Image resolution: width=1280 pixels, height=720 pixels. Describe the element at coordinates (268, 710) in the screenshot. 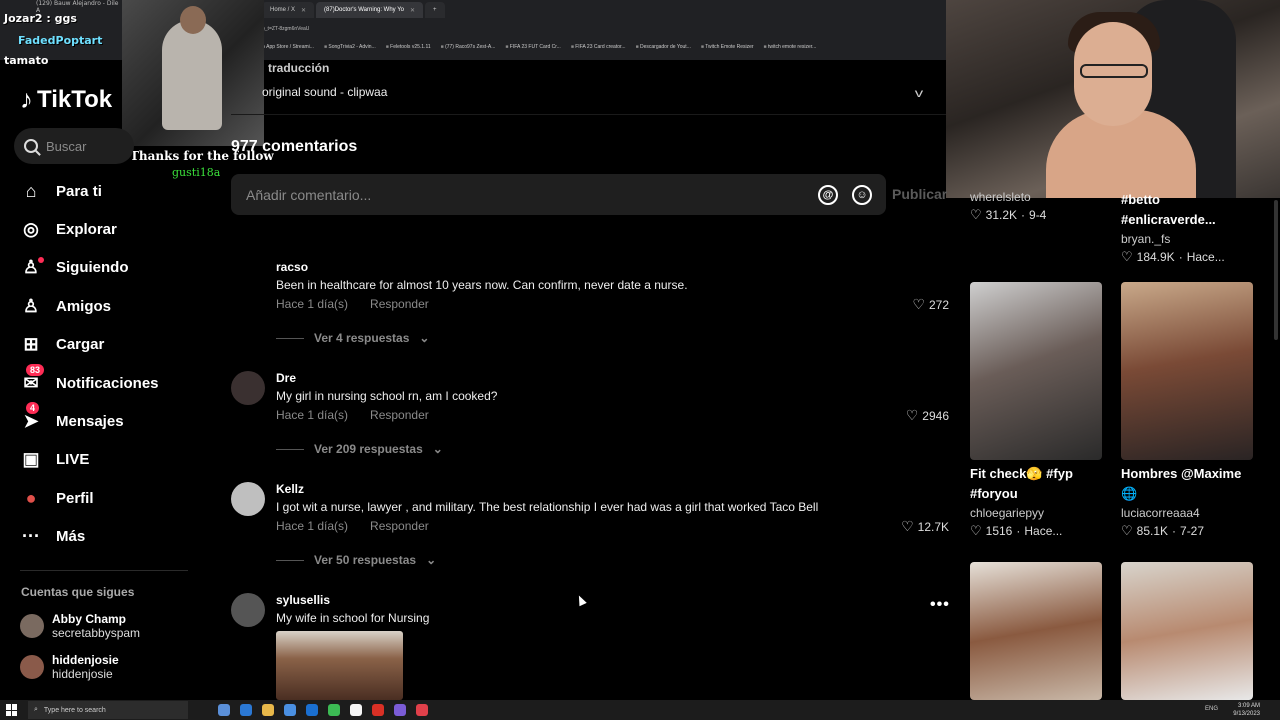

I see `file-explorer-icon` at that location.